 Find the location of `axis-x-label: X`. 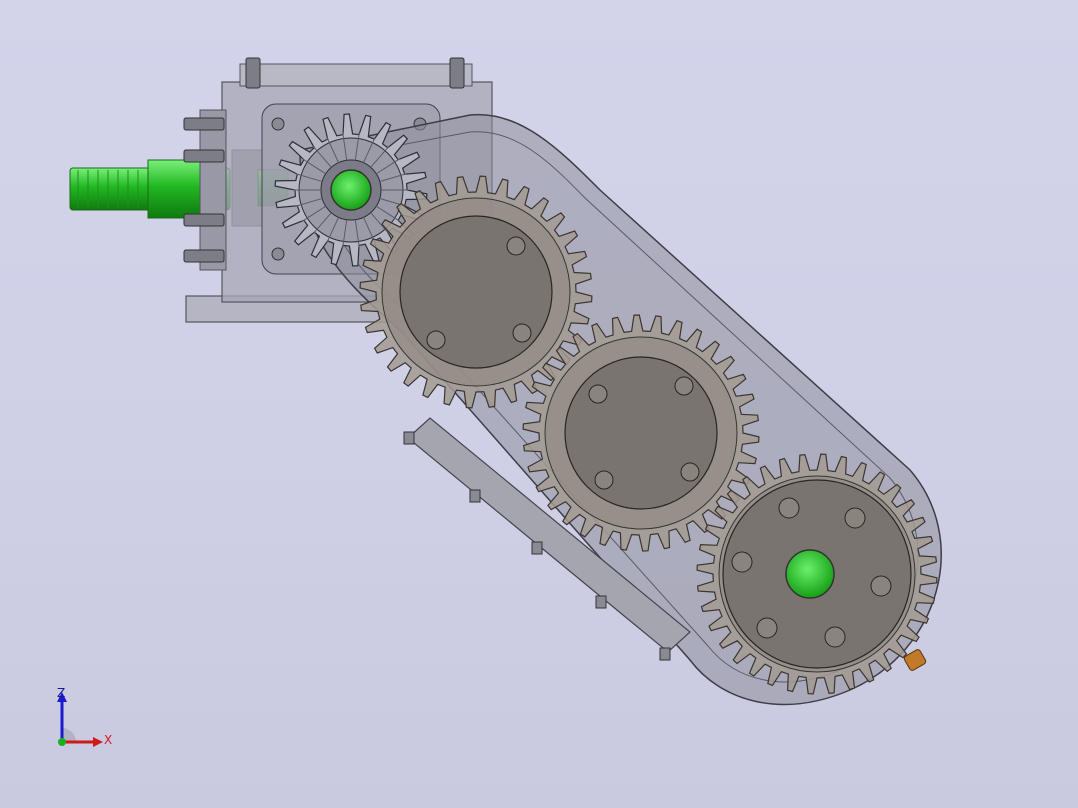

axis-x-label: X is located at coordinates (108, 740).